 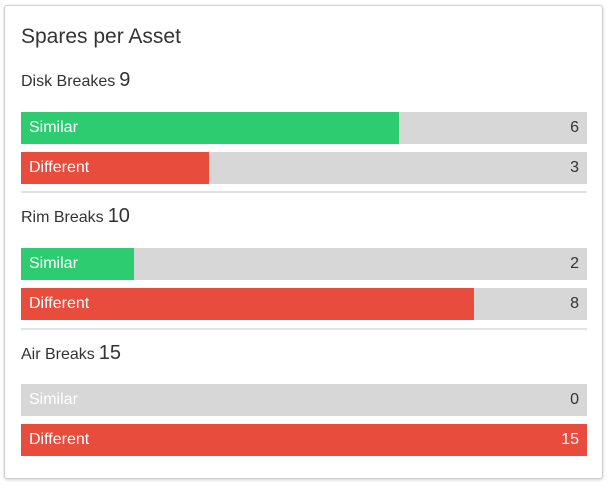 What do you see at coordinates (574, 263) in the screenshot?
I see `similar-bar-value: 2` at bounding box center [574, 263].